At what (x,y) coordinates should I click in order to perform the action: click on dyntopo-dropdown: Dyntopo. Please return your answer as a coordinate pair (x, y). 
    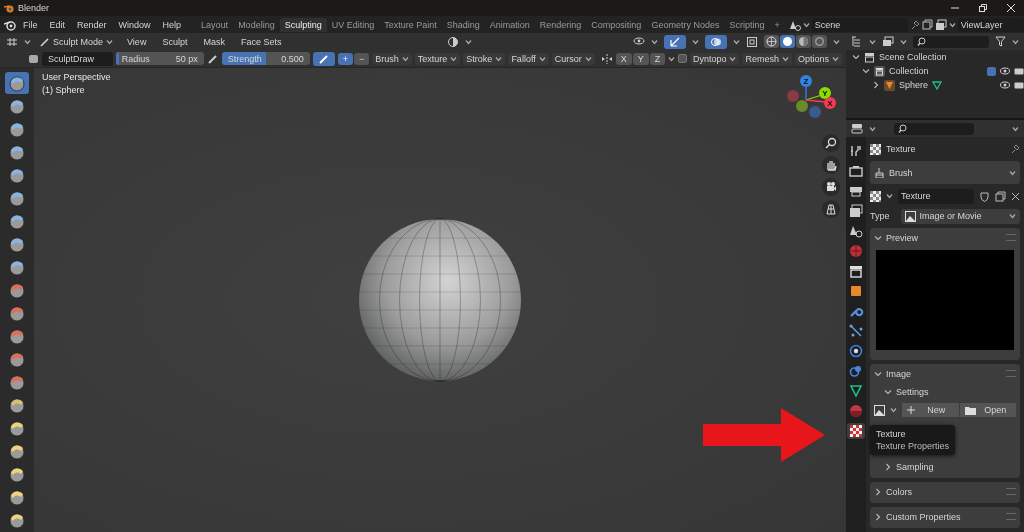
    Looking at the image, I should click on (714, 58).